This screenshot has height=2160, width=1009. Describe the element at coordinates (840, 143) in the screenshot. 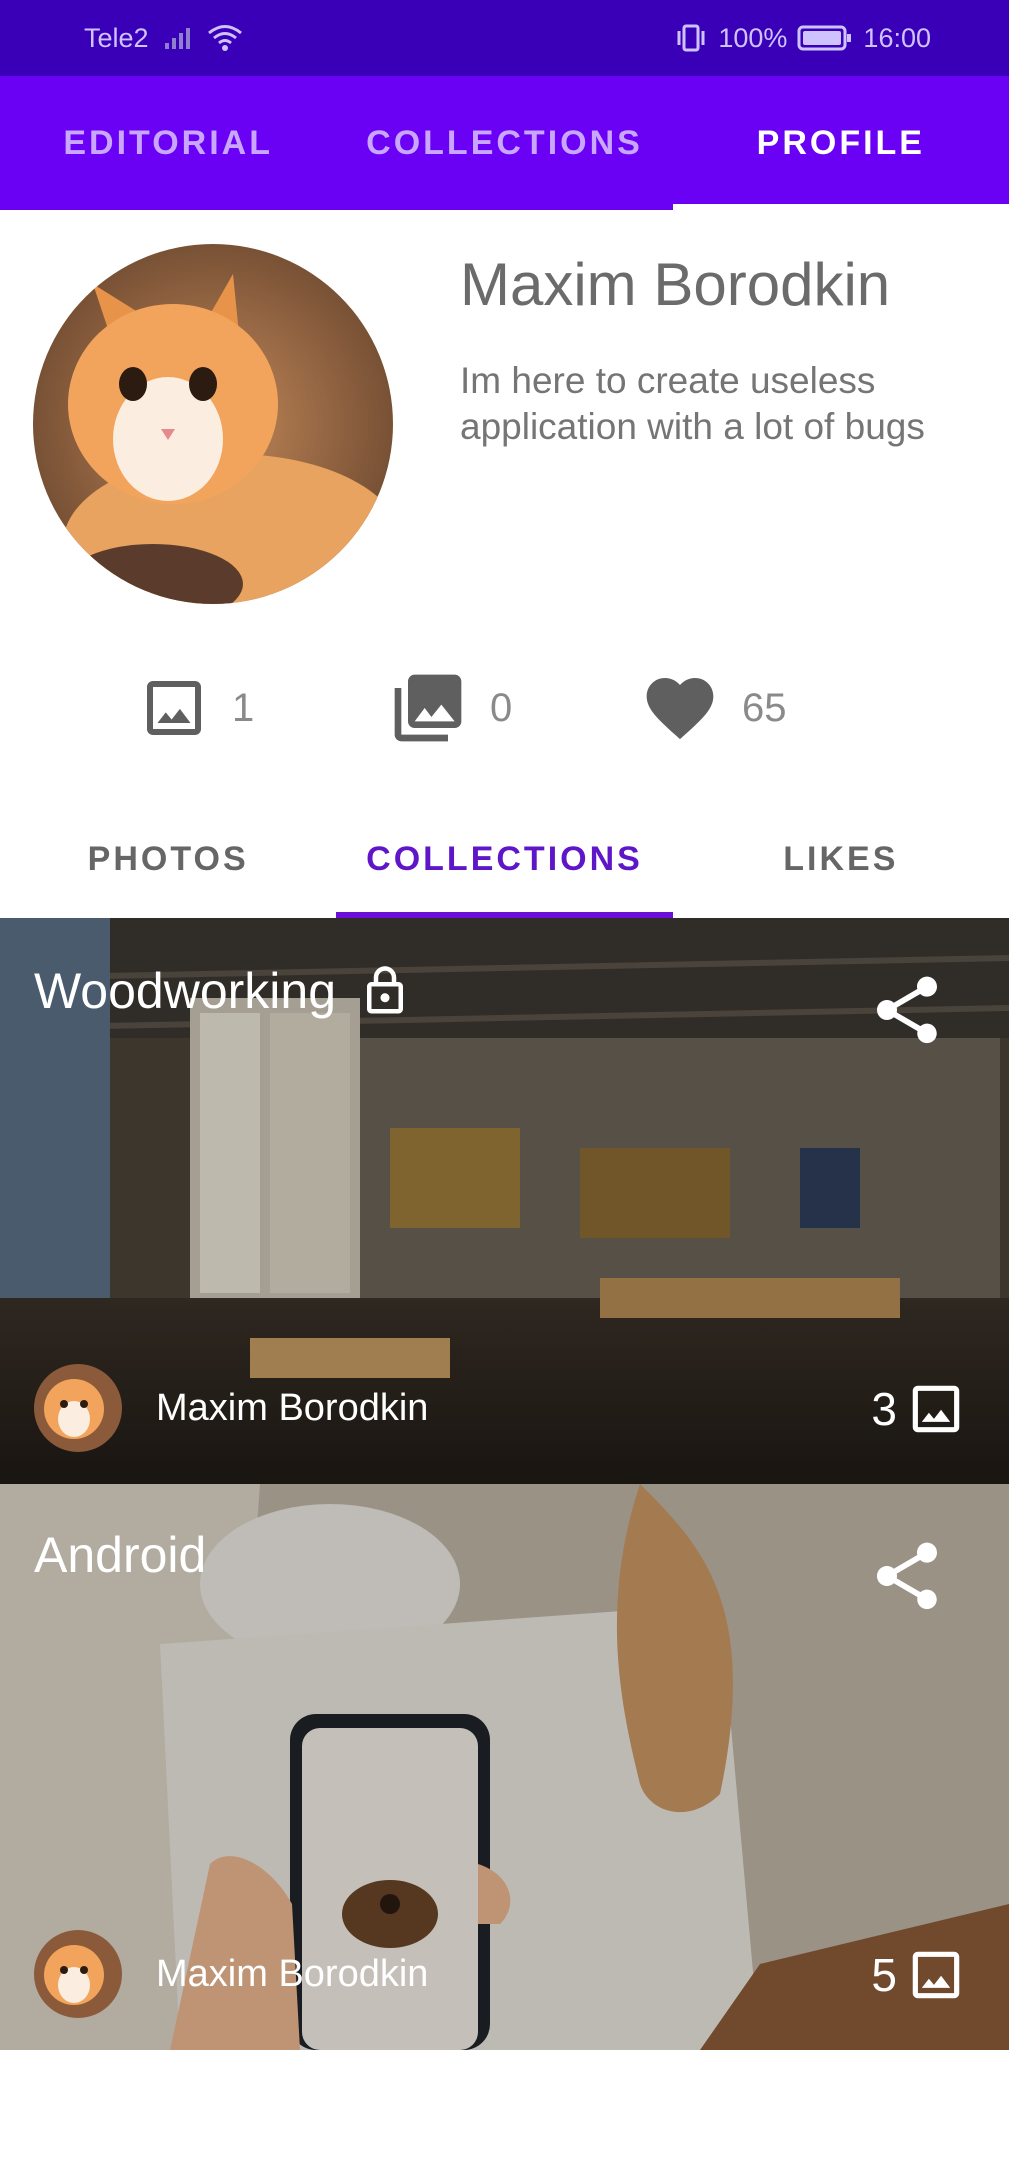

I see `tab-profile: PROFILE` at that location.